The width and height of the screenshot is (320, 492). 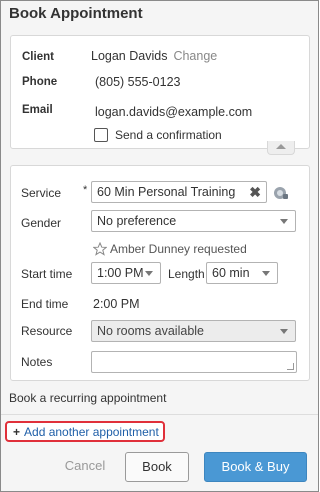 I want to click on gender-select: No preference, so click(x=193, y=221).